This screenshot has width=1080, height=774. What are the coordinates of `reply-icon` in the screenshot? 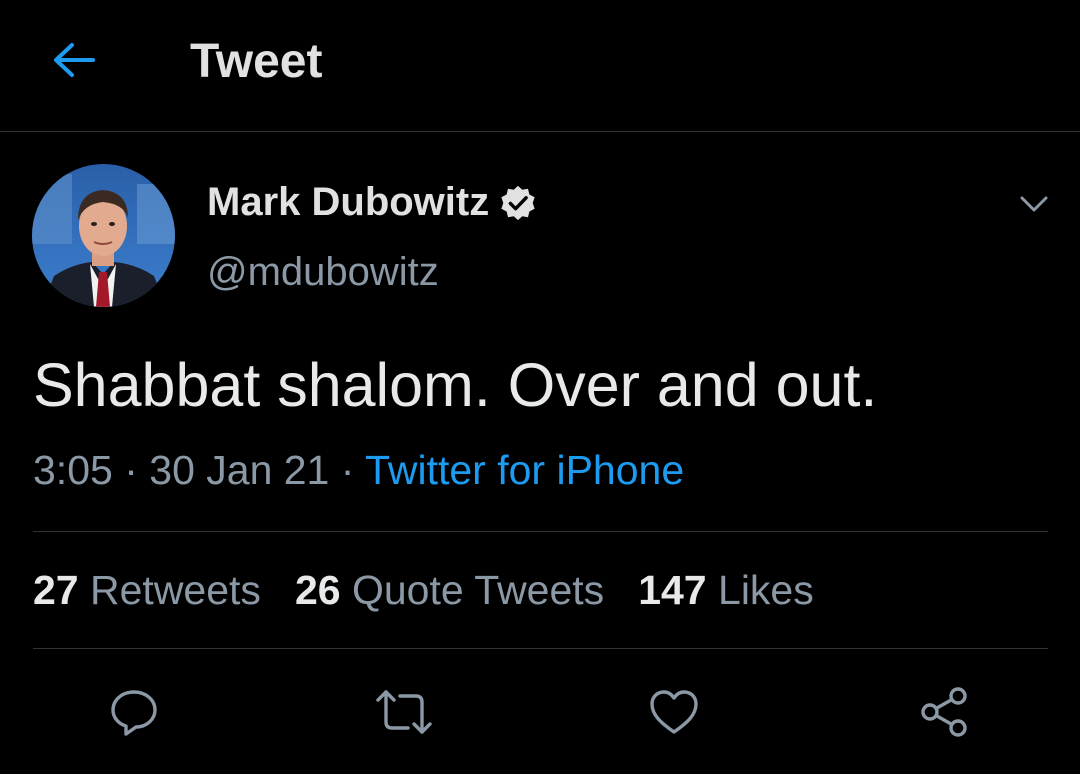 It's located at (134, 713).